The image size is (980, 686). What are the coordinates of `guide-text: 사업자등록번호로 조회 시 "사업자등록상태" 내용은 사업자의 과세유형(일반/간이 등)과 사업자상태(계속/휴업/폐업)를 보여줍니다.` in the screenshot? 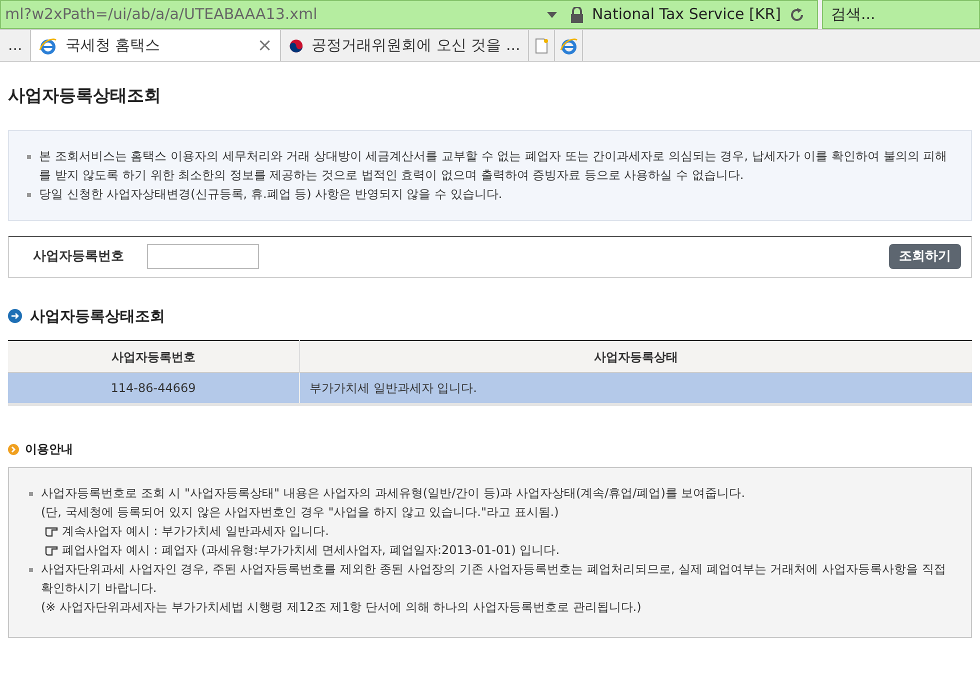 It's located at (393, 493).